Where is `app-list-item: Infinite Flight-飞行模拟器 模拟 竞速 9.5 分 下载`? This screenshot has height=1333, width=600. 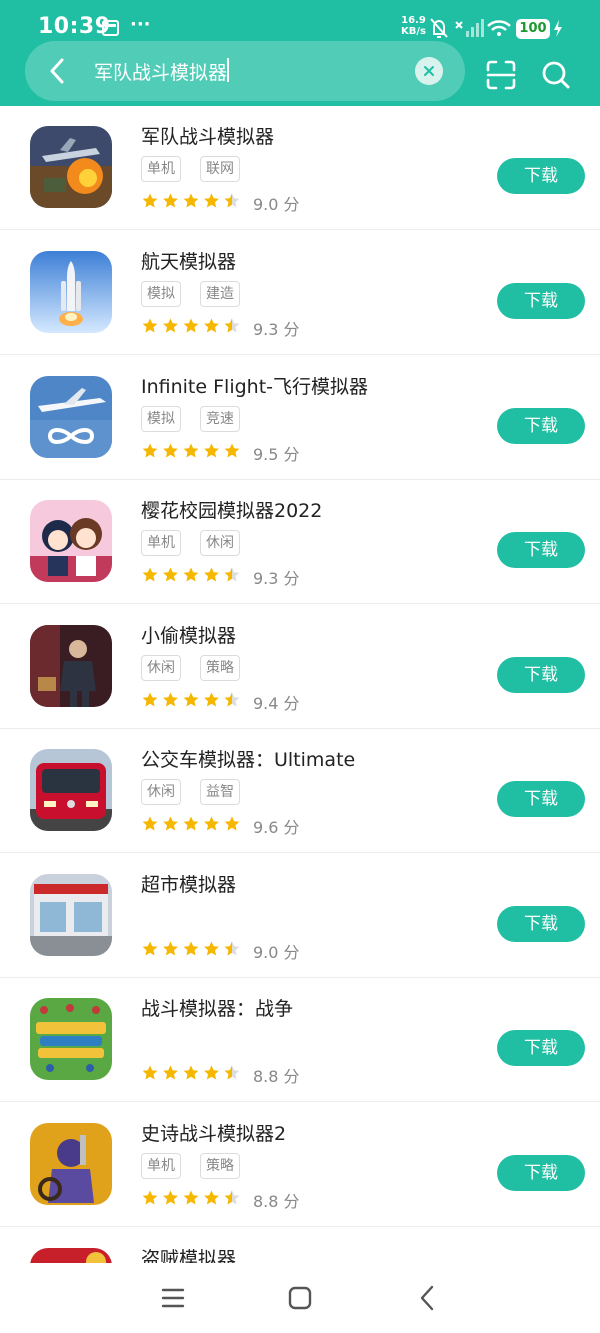 app-list-item: Infinite Flight-飞行模拟器 模拟 竞速 9.5 分 下载 is located at coordinates (300, 418).